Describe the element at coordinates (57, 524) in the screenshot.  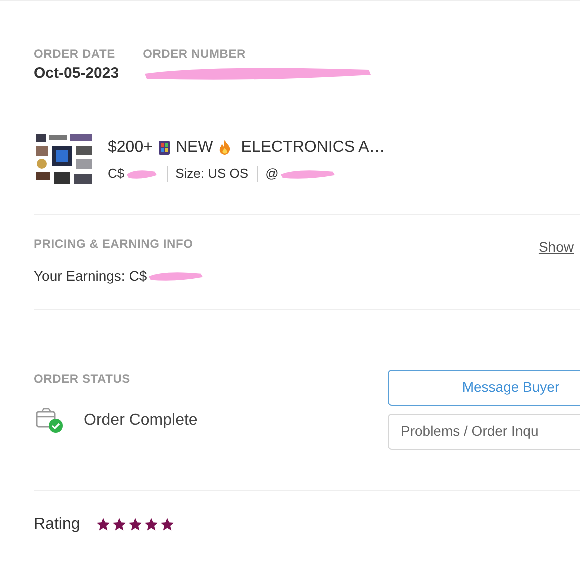
I see `rating-label: Rating` at that location.